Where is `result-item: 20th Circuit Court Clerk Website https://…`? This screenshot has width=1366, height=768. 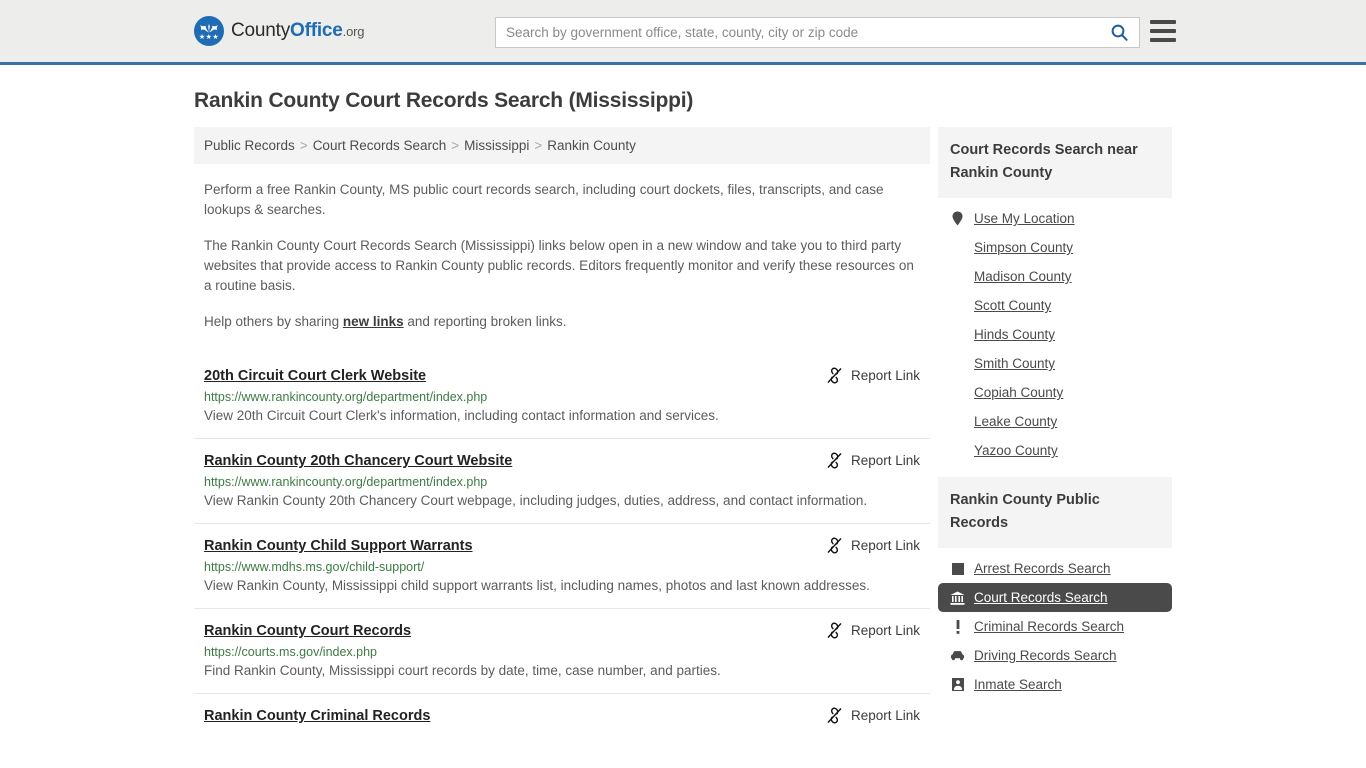
result-item: 20th Circuit Court Clerk Website https://… is located at coordinates (562, 396).